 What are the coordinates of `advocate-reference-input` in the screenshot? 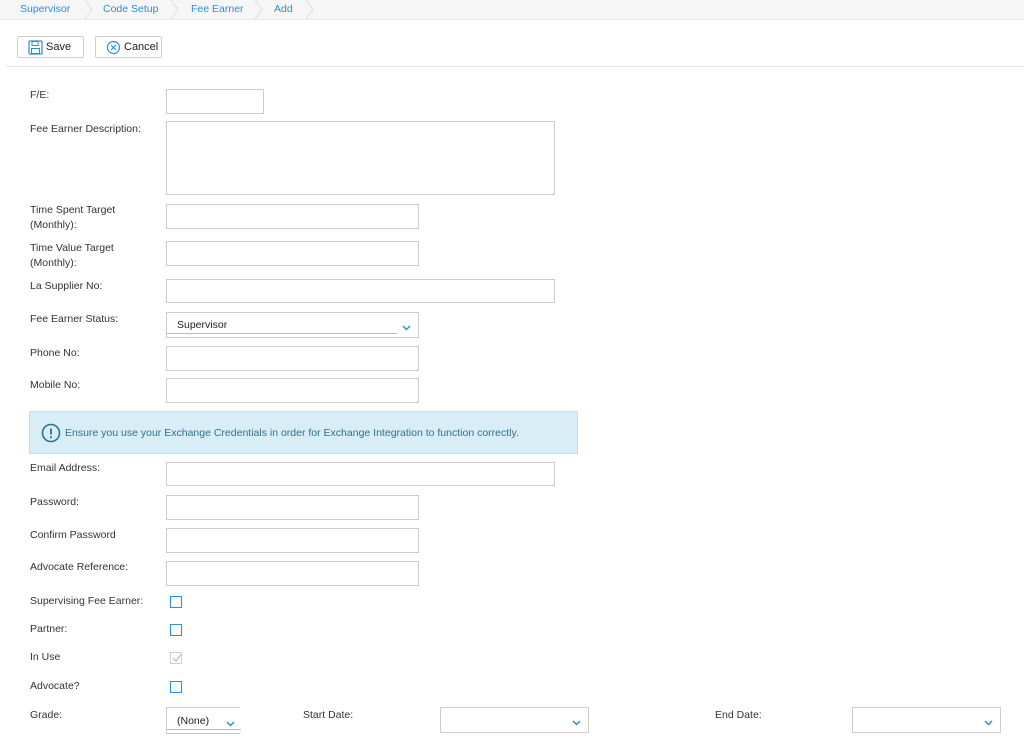 It's located at (292, 573).